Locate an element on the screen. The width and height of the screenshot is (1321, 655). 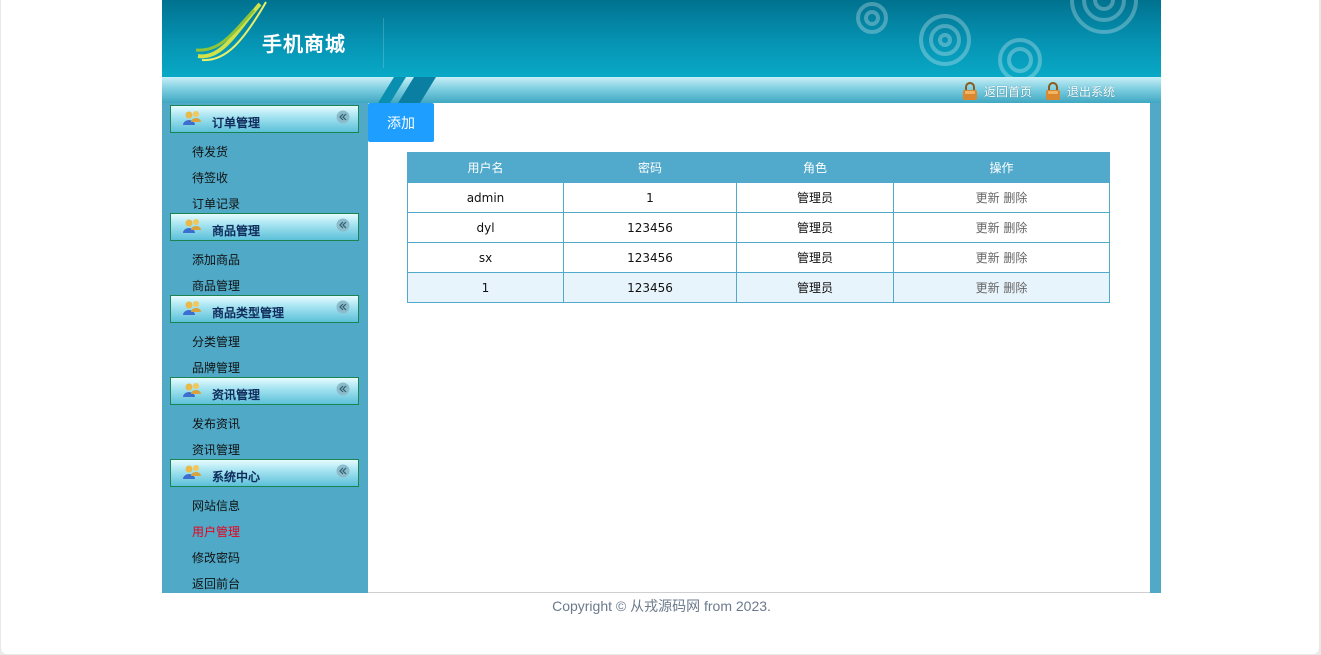
sidebar-group-system: 系统中心 is located at coordinates (264, 473).